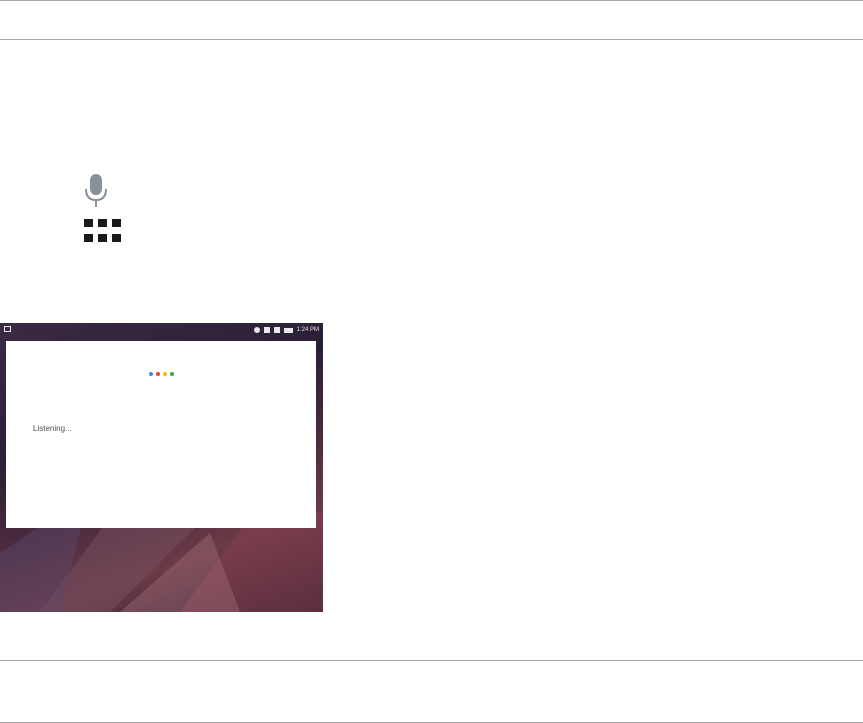 This screenshot has width=863, height=723. Describe the element at coordinates (96, 190) in the screenshot. I see `microphone-icon` at that location.